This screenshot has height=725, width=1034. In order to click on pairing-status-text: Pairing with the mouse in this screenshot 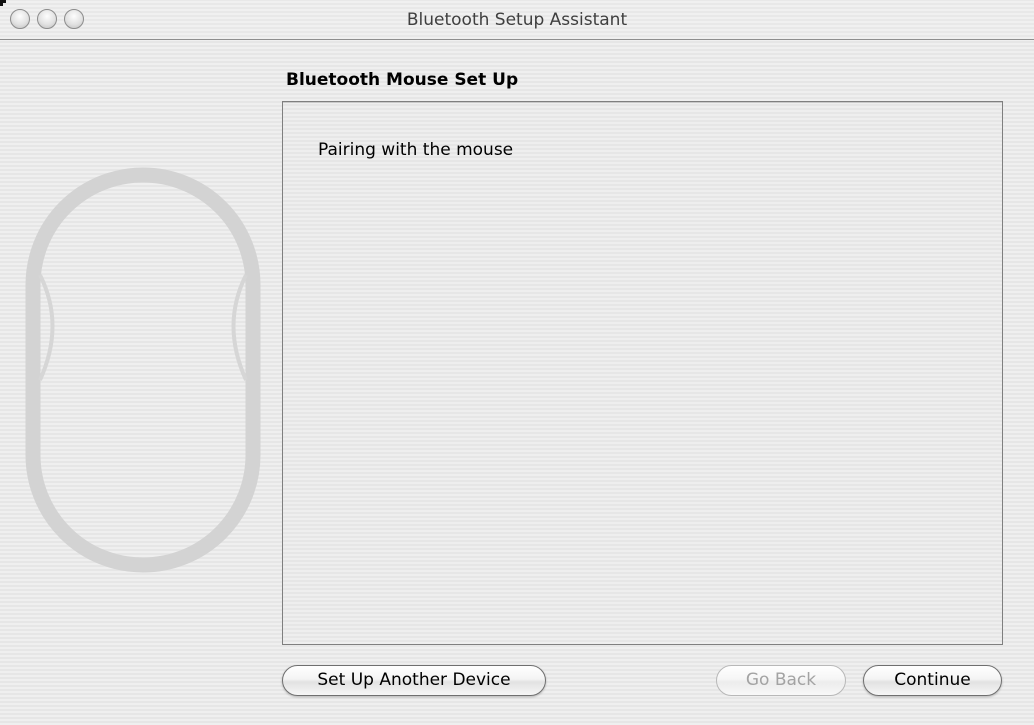, I will do `click(416, 150)`.